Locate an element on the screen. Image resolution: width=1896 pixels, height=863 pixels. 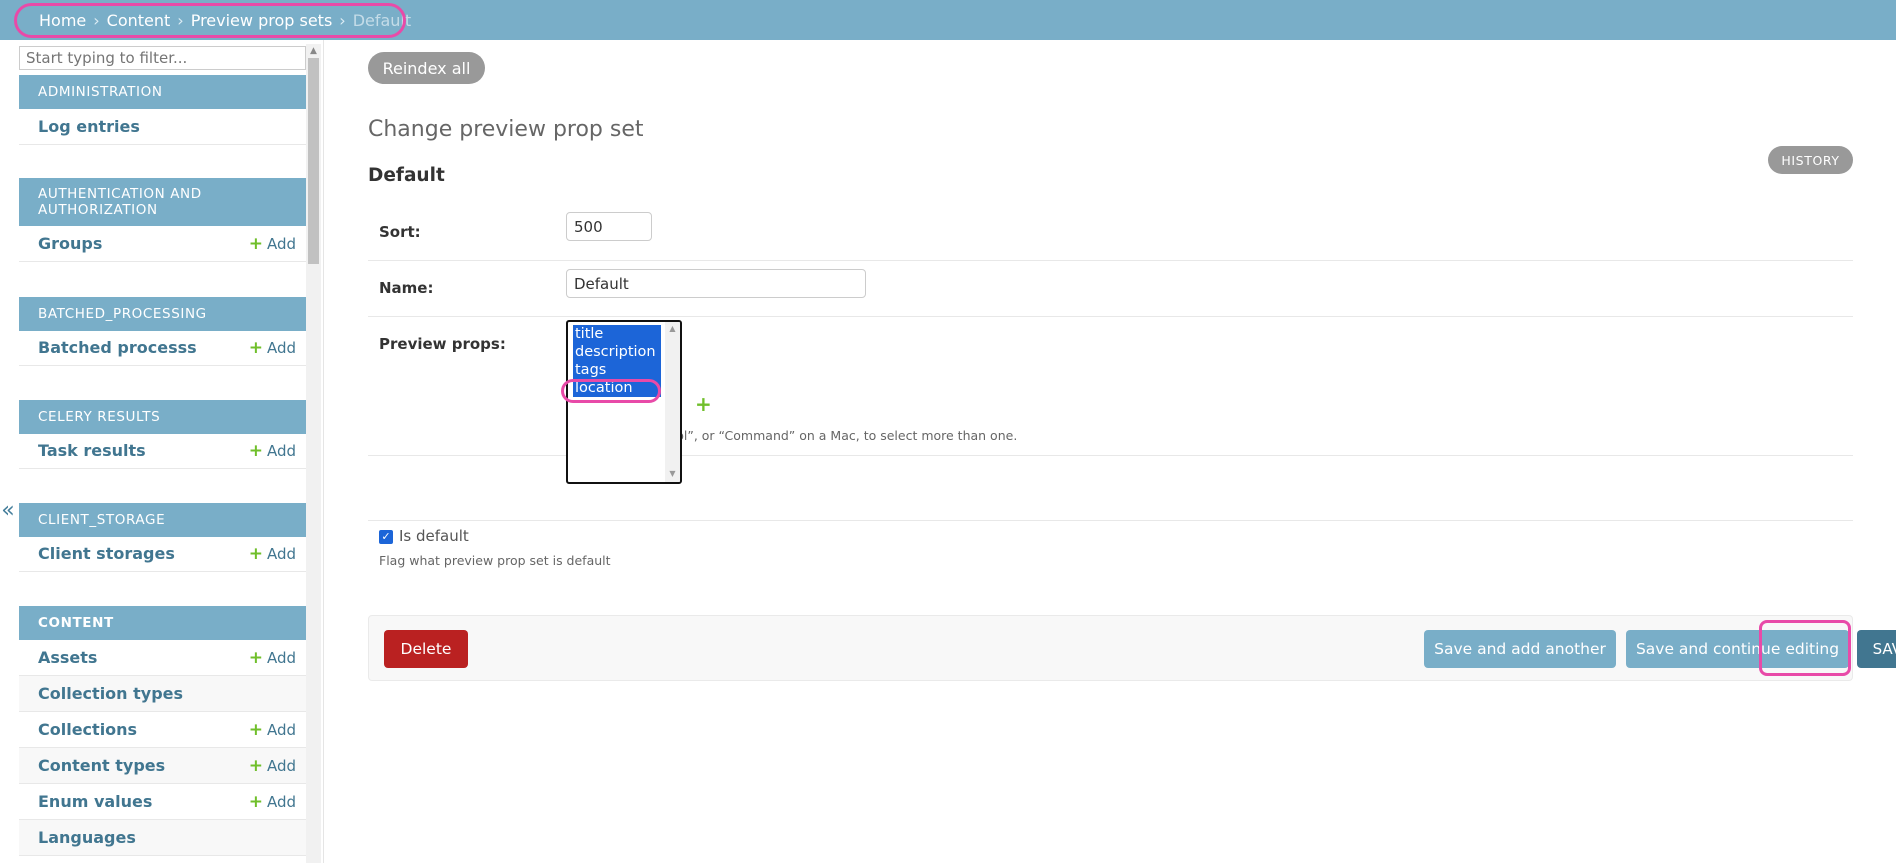
add-batched-processs-link: + Add is located at coordinates (272, 348).